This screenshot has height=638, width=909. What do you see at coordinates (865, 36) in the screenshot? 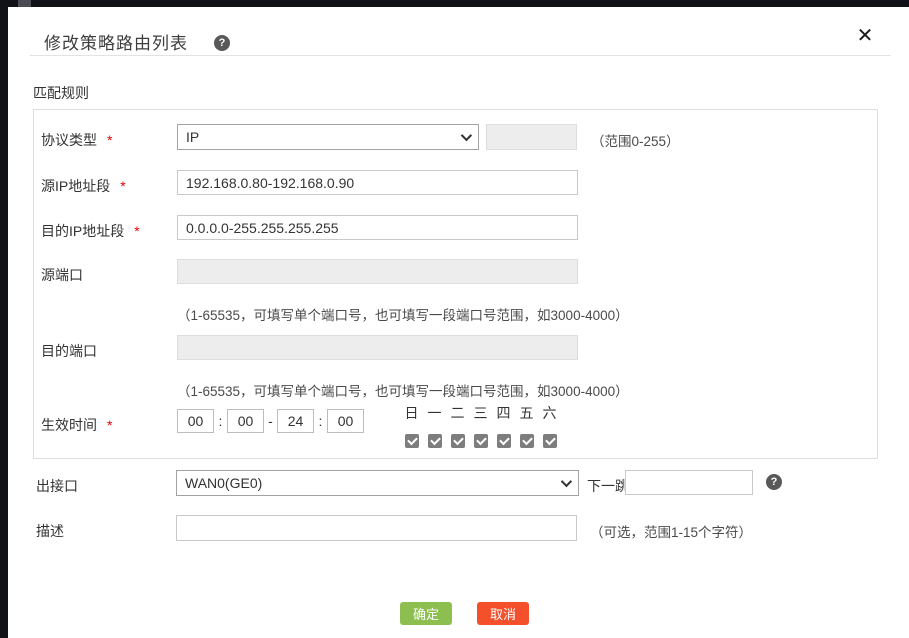
I see `close-icon: ✕` at bounding box center [865, 36].